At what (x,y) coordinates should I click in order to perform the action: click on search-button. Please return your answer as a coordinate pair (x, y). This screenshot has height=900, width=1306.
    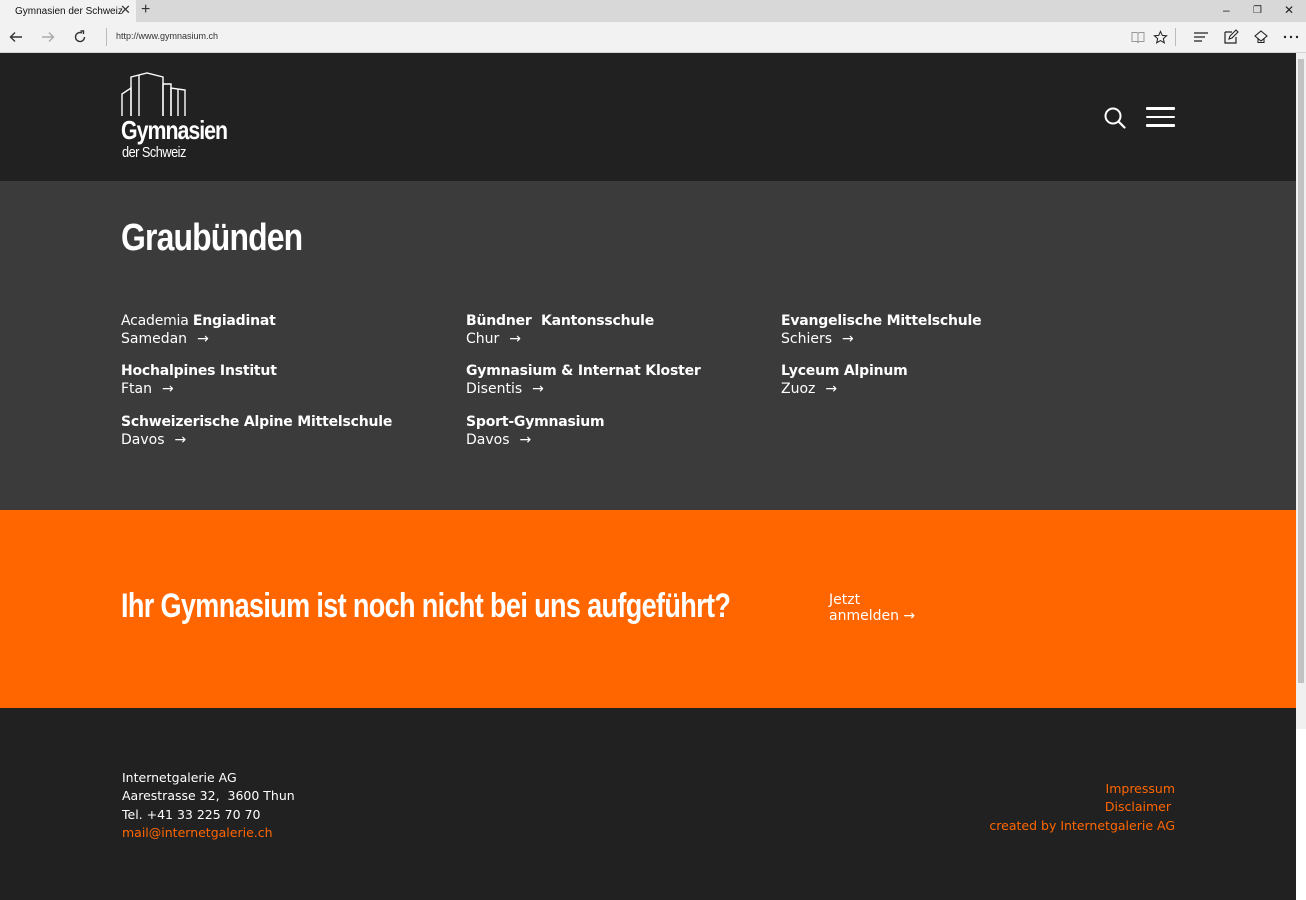
    Looking at the image, I should click on (1115, 118).